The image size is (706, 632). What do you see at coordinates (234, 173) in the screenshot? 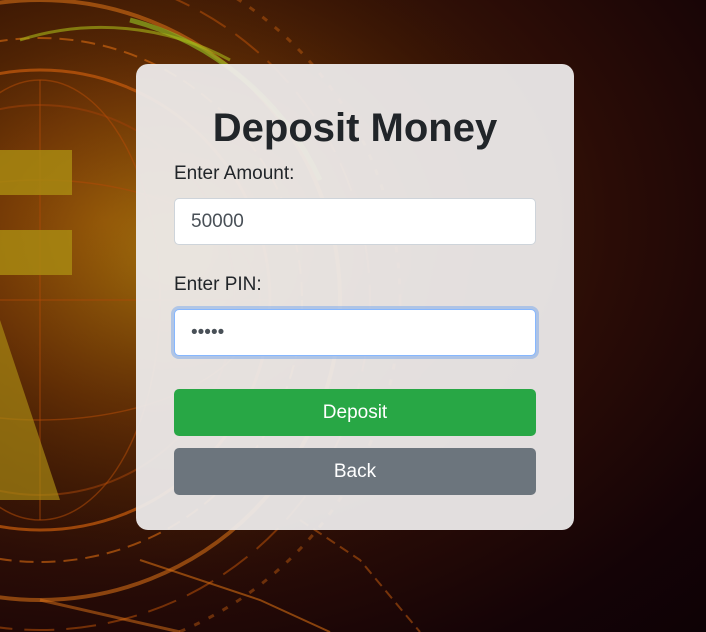
I see `amount-label: Enter Amount:` at bounding box center [234, 173].